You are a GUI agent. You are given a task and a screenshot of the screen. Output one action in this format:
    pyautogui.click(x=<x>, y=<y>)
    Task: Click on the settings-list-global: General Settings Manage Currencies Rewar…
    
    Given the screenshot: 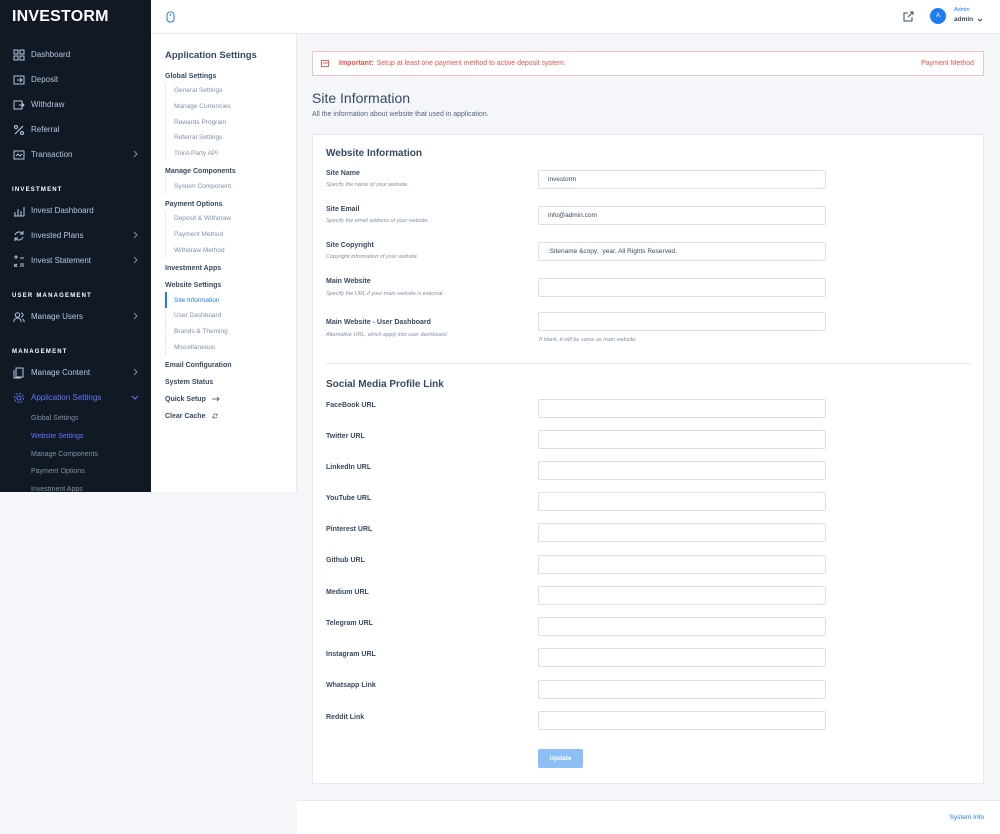 What is the action you would take?
    pyautogui.click(x=230, y=122)
    